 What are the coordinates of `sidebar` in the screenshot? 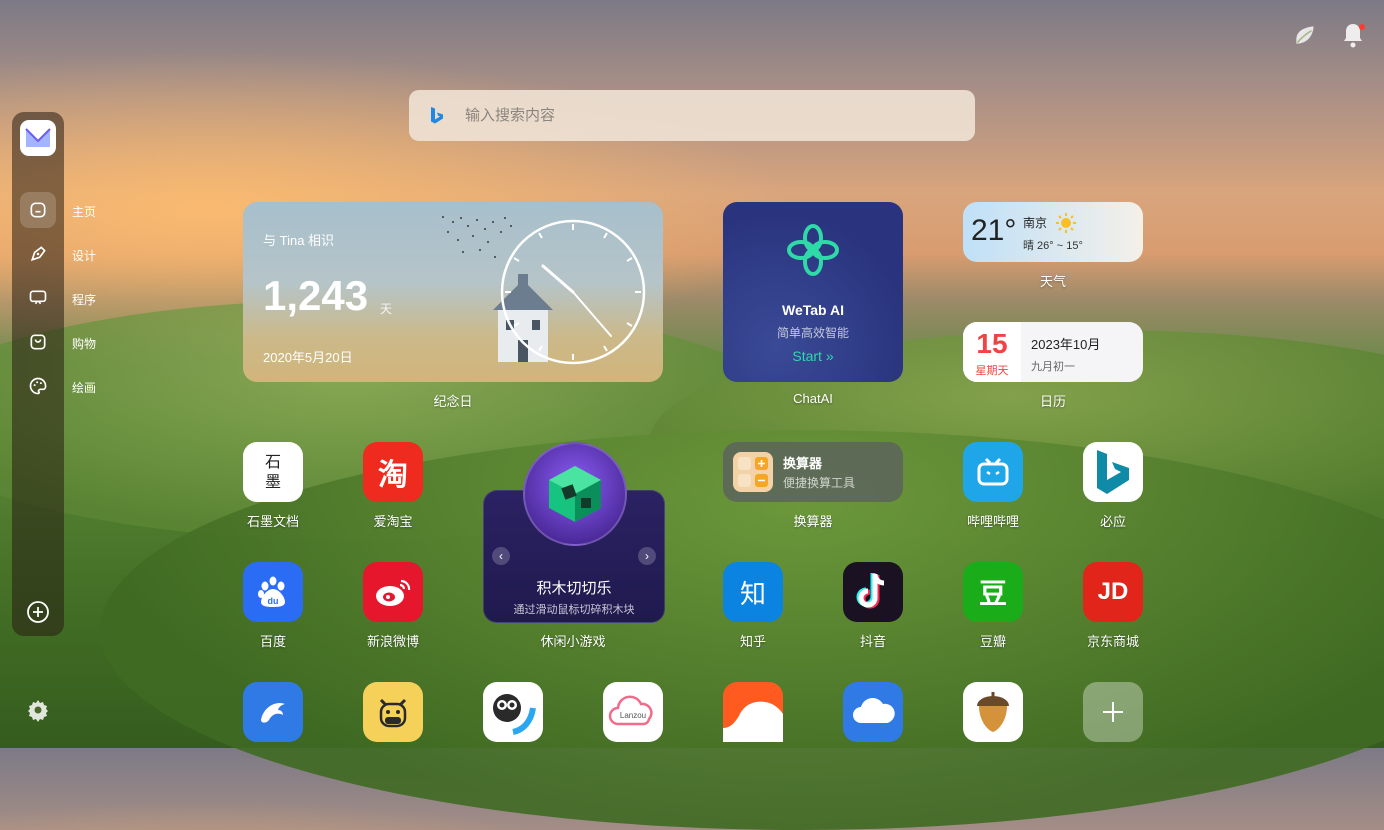 It's located at (38, 374).